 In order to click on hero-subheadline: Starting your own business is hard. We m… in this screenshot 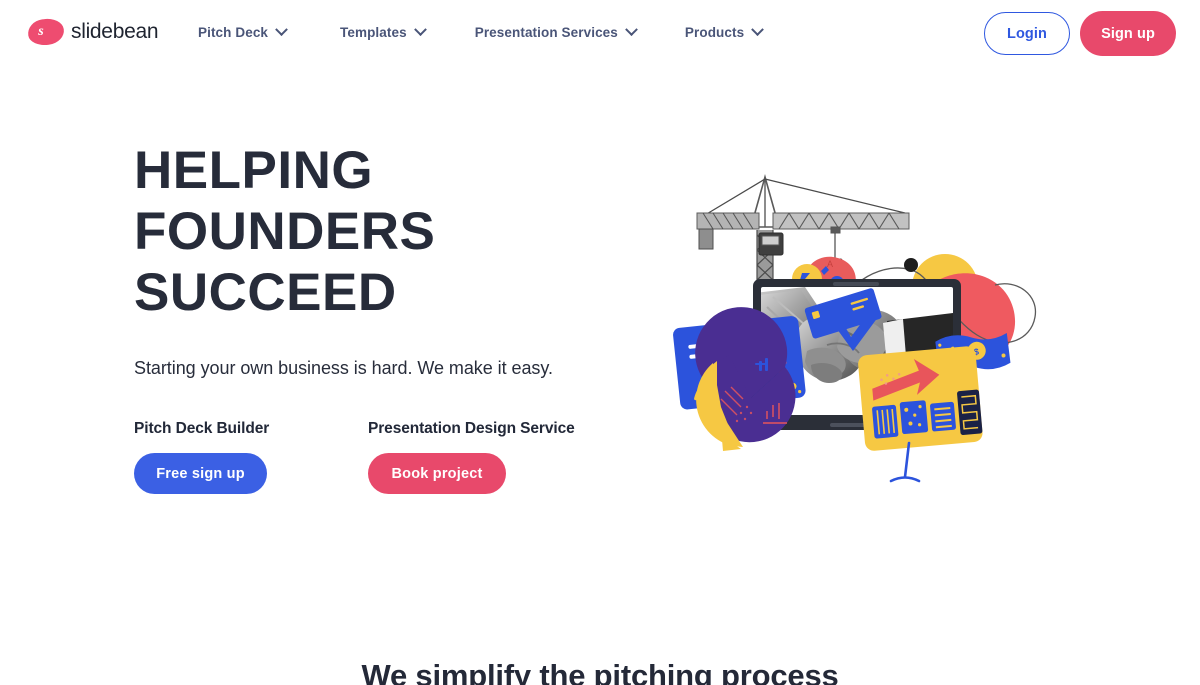, I will do `click(343, 368)`.